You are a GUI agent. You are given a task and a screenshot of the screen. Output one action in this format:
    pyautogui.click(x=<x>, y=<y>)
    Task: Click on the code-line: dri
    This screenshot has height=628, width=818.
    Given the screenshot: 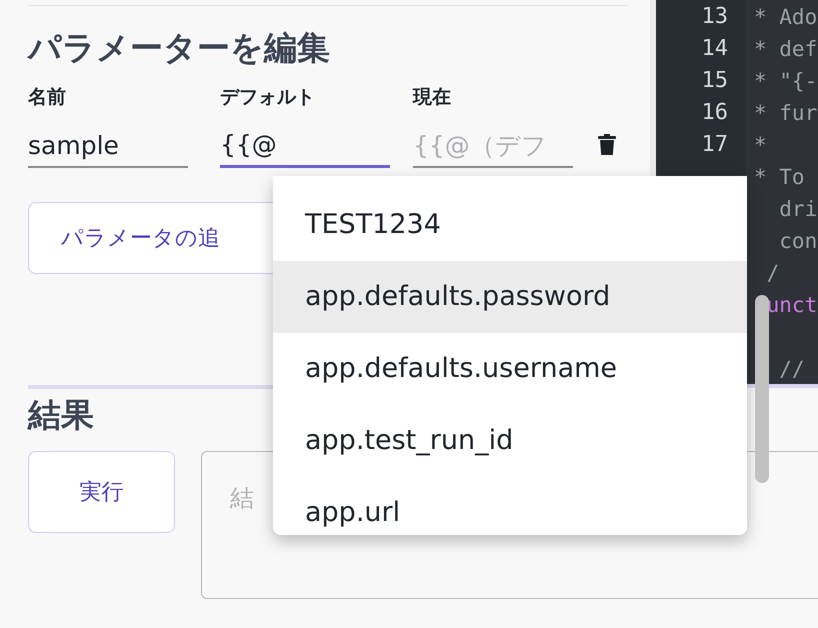 What is the action you would take?
    pyautogui.click(x=798, y=209)
    